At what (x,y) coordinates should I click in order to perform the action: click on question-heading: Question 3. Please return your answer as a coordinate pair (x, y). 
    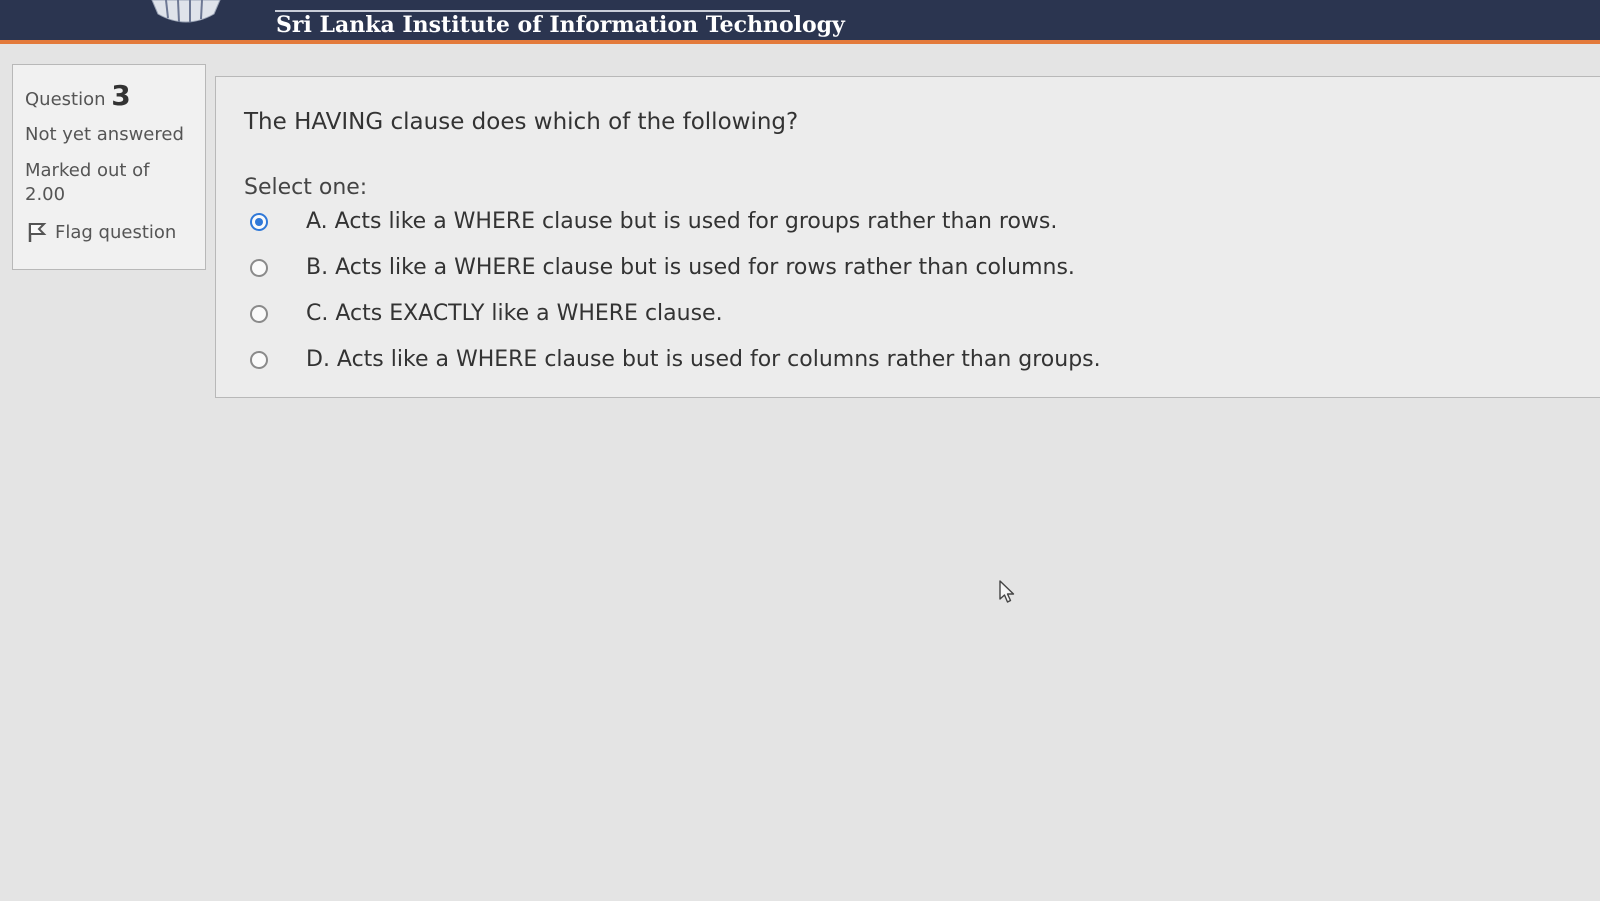
    Looking at the image, I should click on (109, 95).